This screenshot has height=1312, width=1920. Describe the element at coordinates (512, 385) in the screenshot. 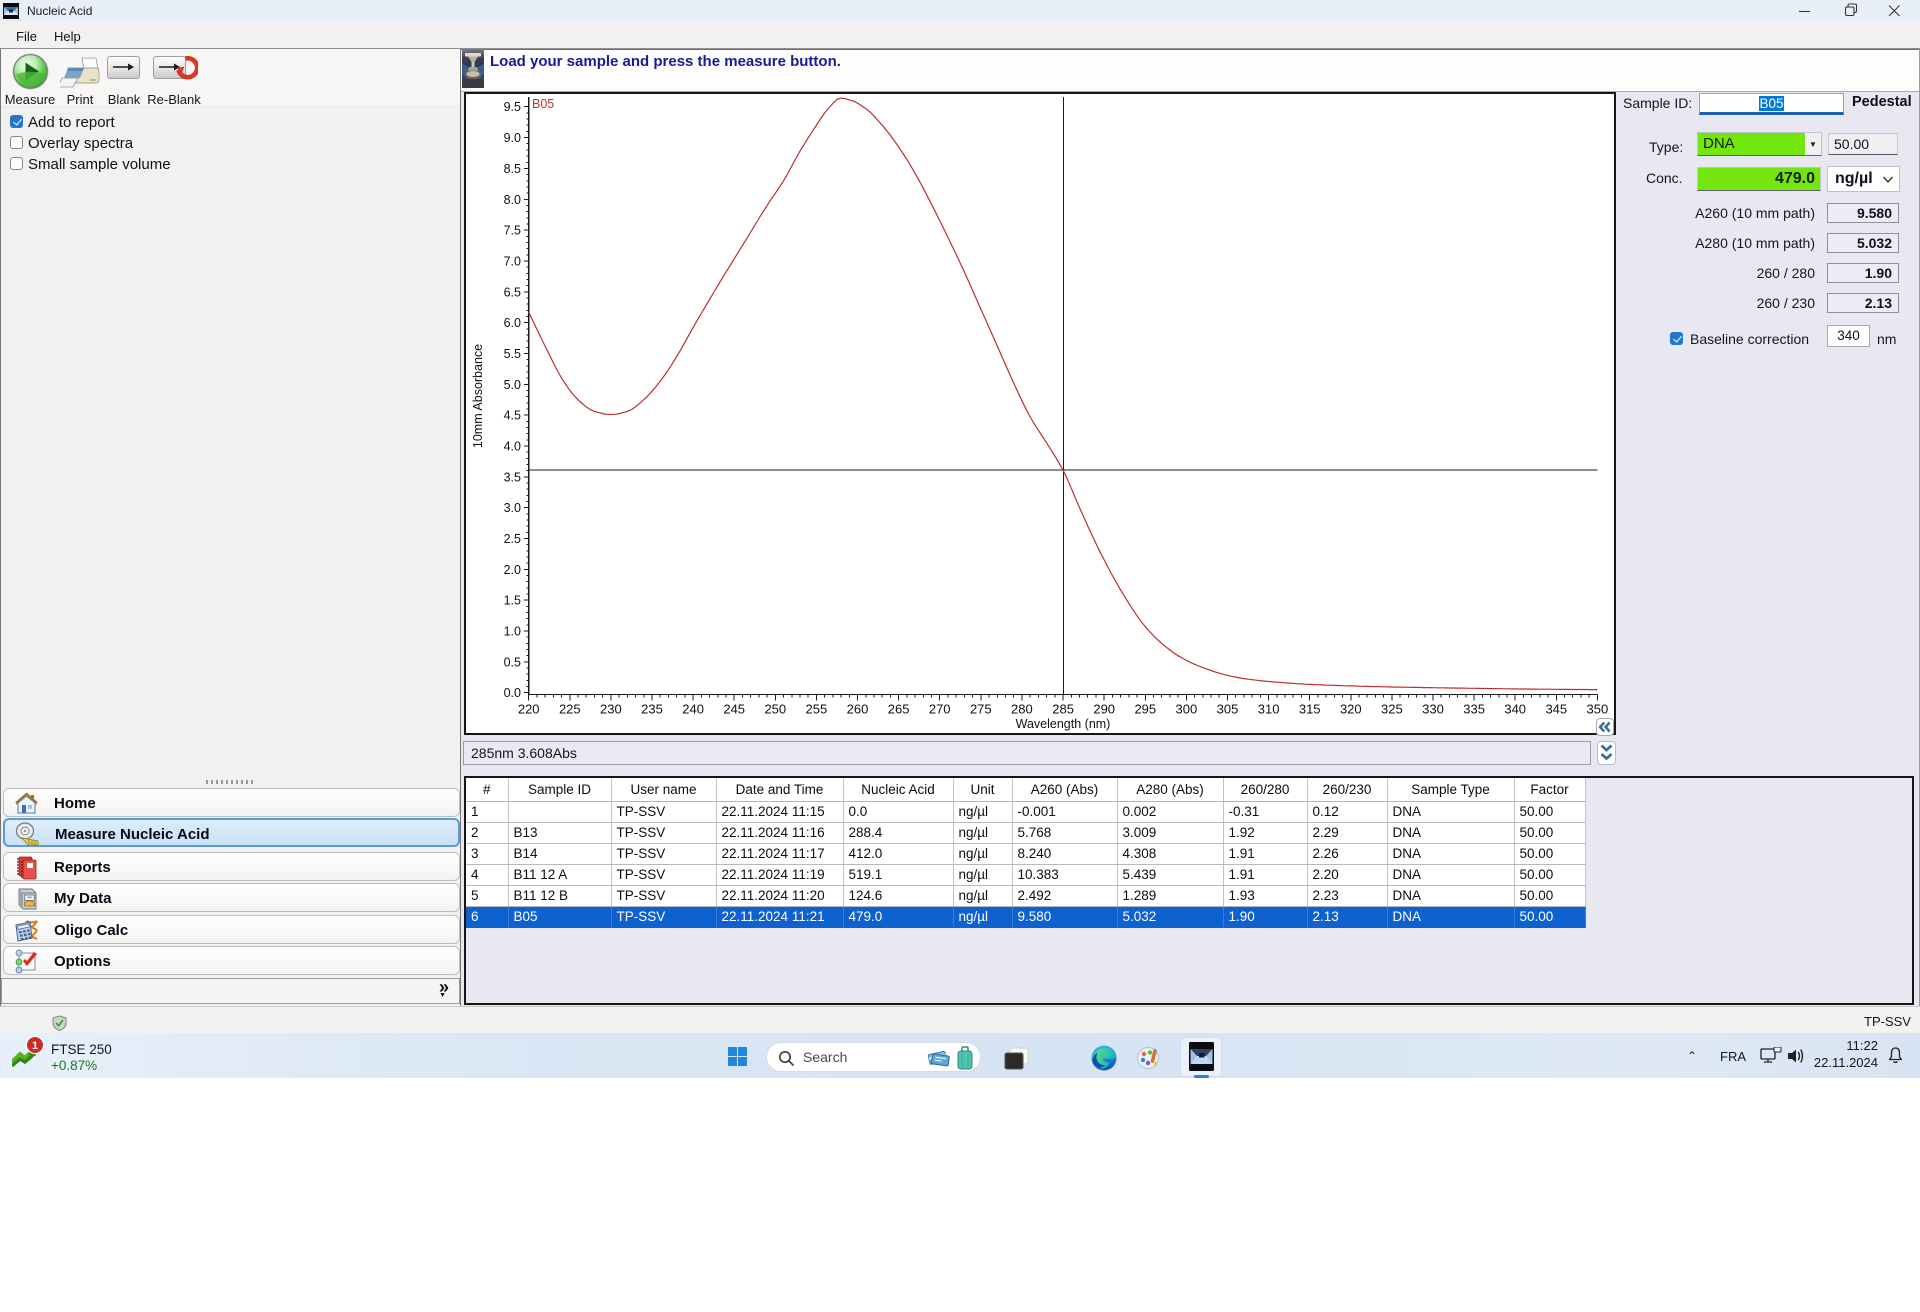

I see `svg-text: 5.0` at that location.